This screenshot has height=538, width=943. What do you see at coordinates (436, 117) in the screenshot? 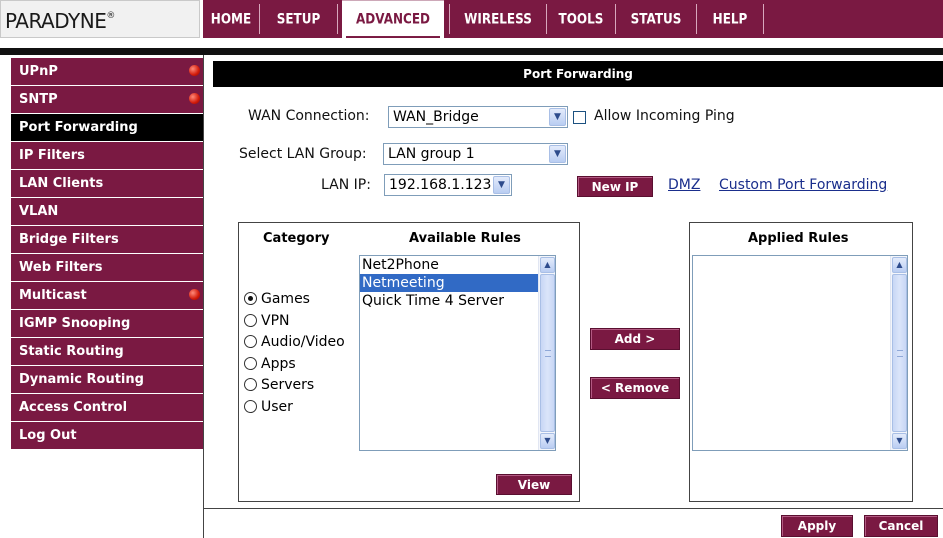
I see `wan-connection-value: WAN_Bridge` at bounding box center [436, 117].